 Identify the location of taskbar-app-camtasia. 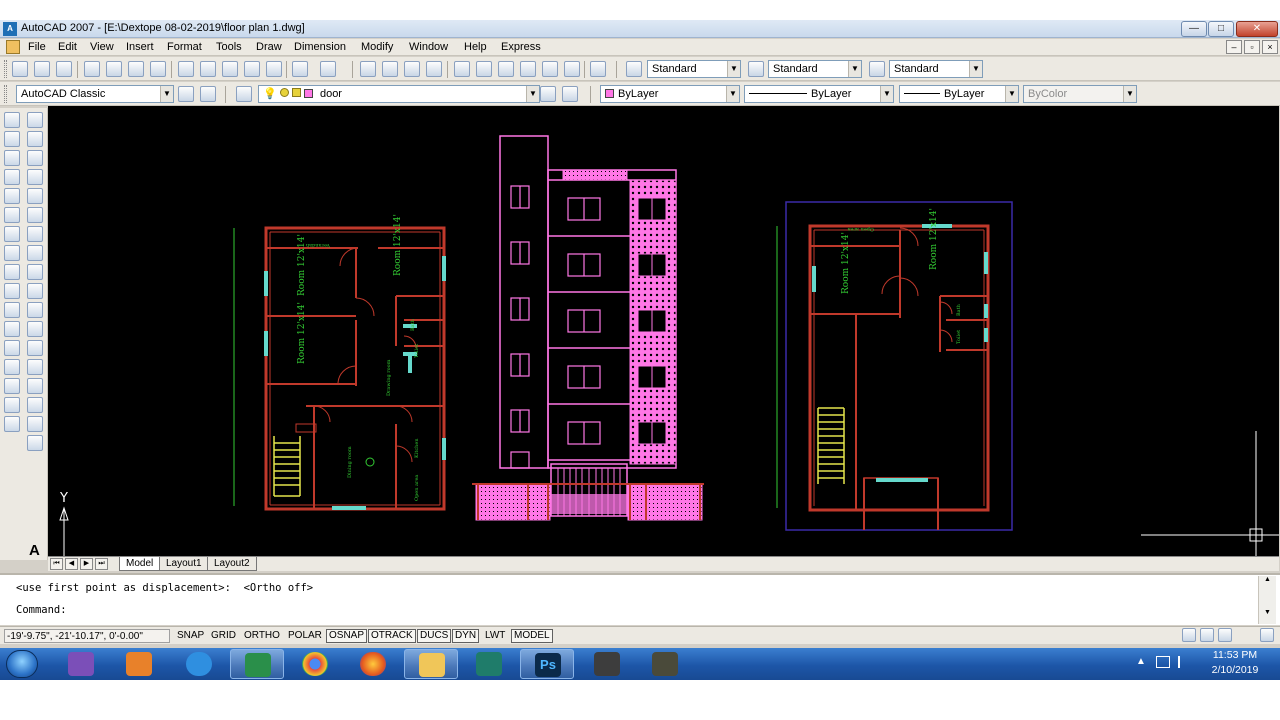
(489, 664).